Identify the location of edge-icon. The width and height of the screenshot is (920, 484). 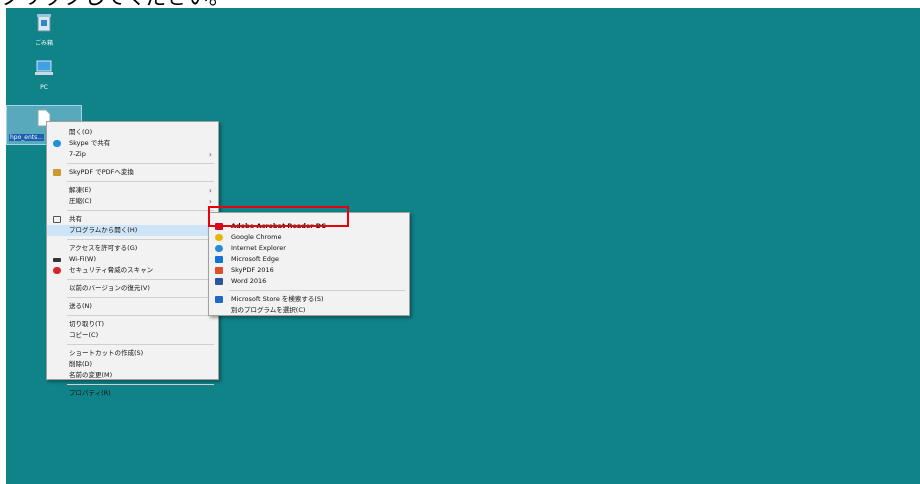
(219, 259).